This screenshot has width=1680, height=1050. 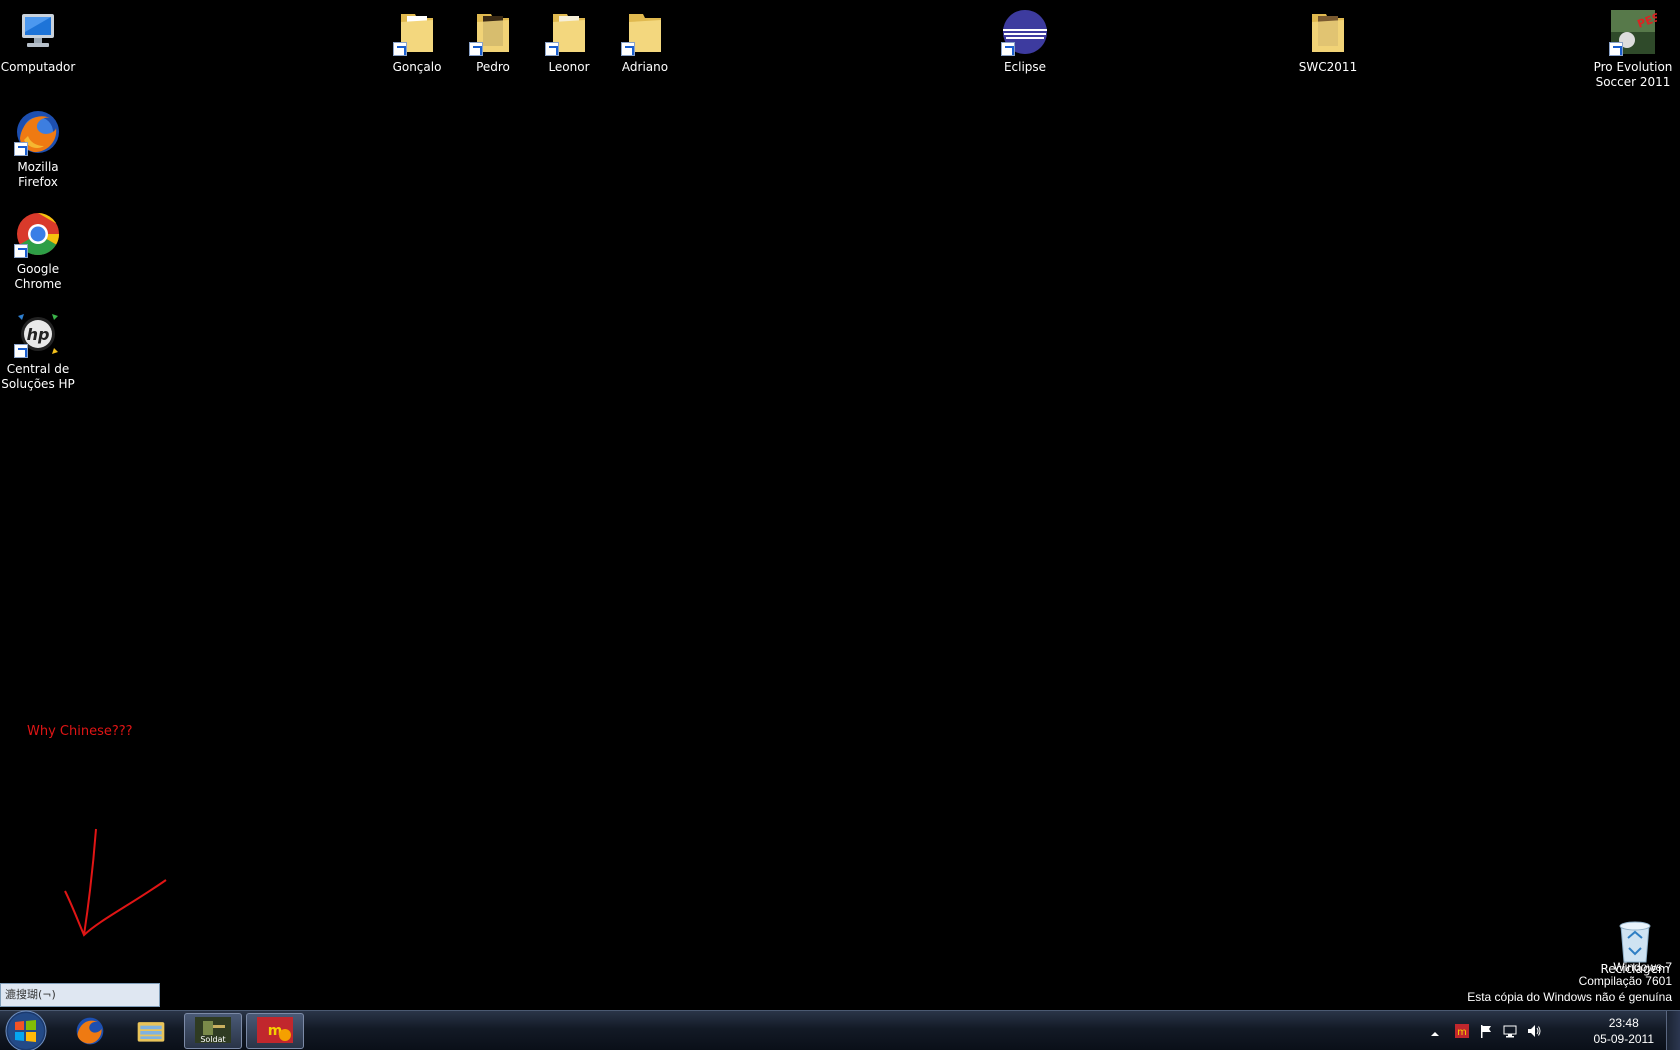 What do you see at coordinates (80, 731) in the screenshot?
I see `annotation-text: Why Chinese???` at bounding box center [80, 731].